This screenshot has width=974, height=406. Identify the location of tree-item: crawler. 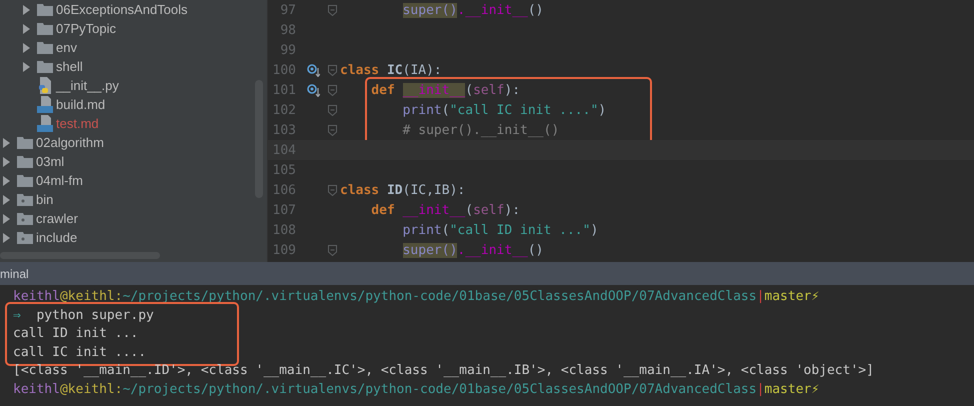
(57, 218).